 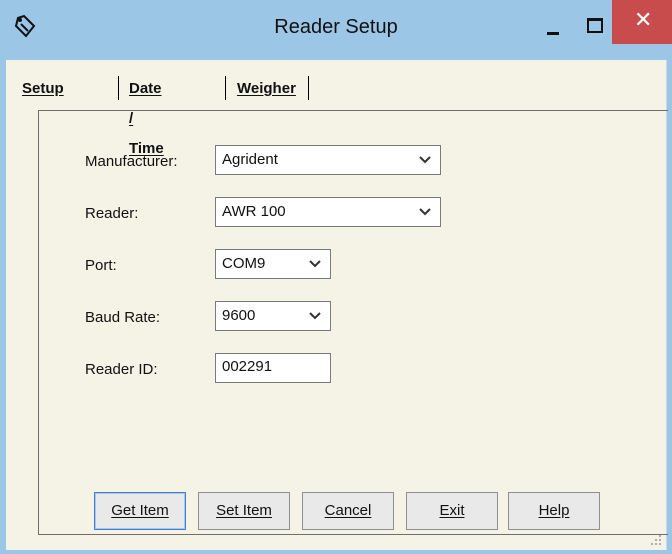 I want to click on port-label: Port:, so click(x=101, y=265).